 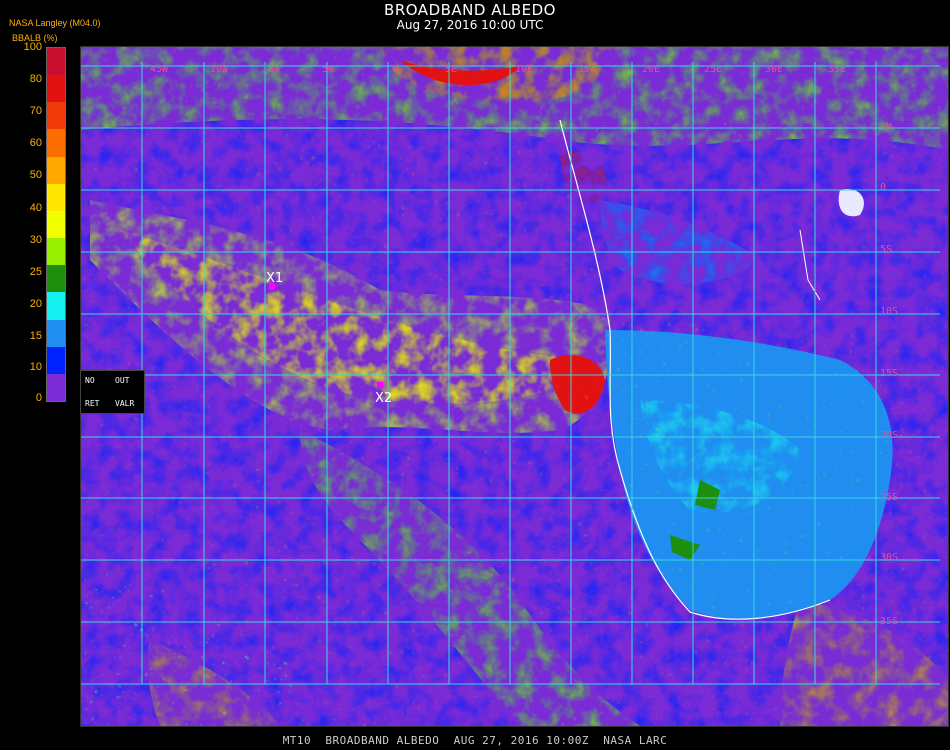 What do you see at coordinates (35, 367) in the screenshot?
I see `colorbar-tick-label: 10` at bounding box center [35, 367].